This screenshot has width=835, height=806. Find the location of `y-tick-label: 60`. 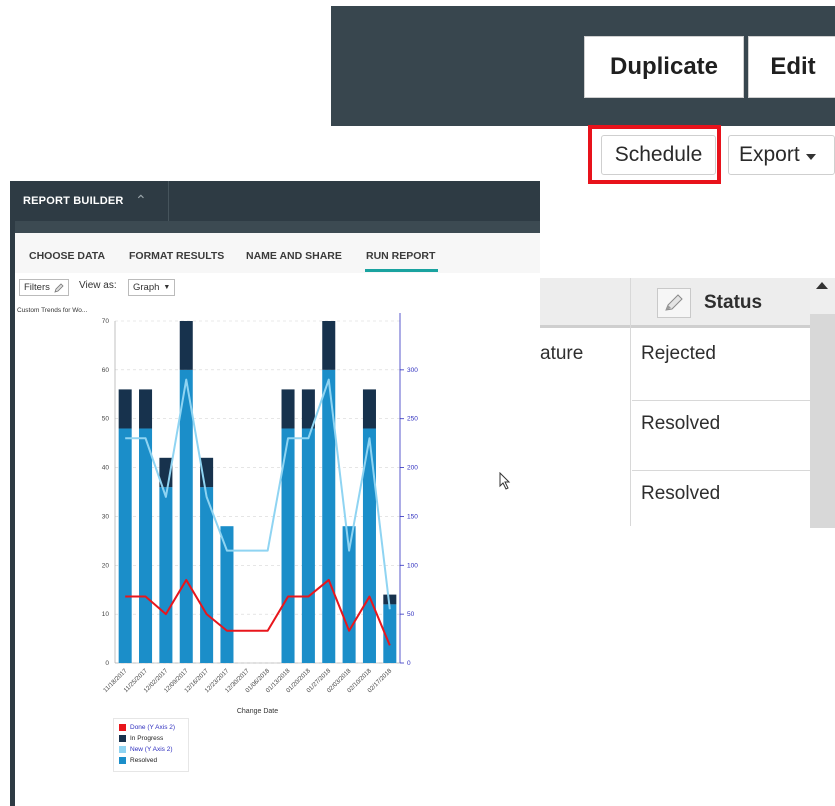

y-tick-label: 60 is located at coordinates (106, 370).